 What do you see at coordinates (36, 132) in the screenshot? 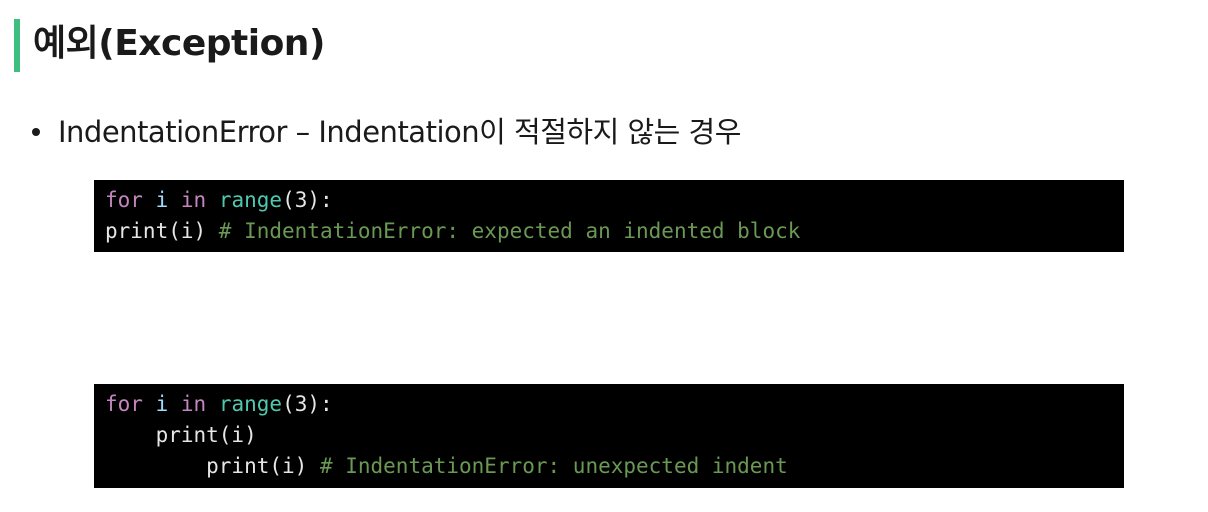
I see `bullet-dot-icon` at bounding box center [36, 132].